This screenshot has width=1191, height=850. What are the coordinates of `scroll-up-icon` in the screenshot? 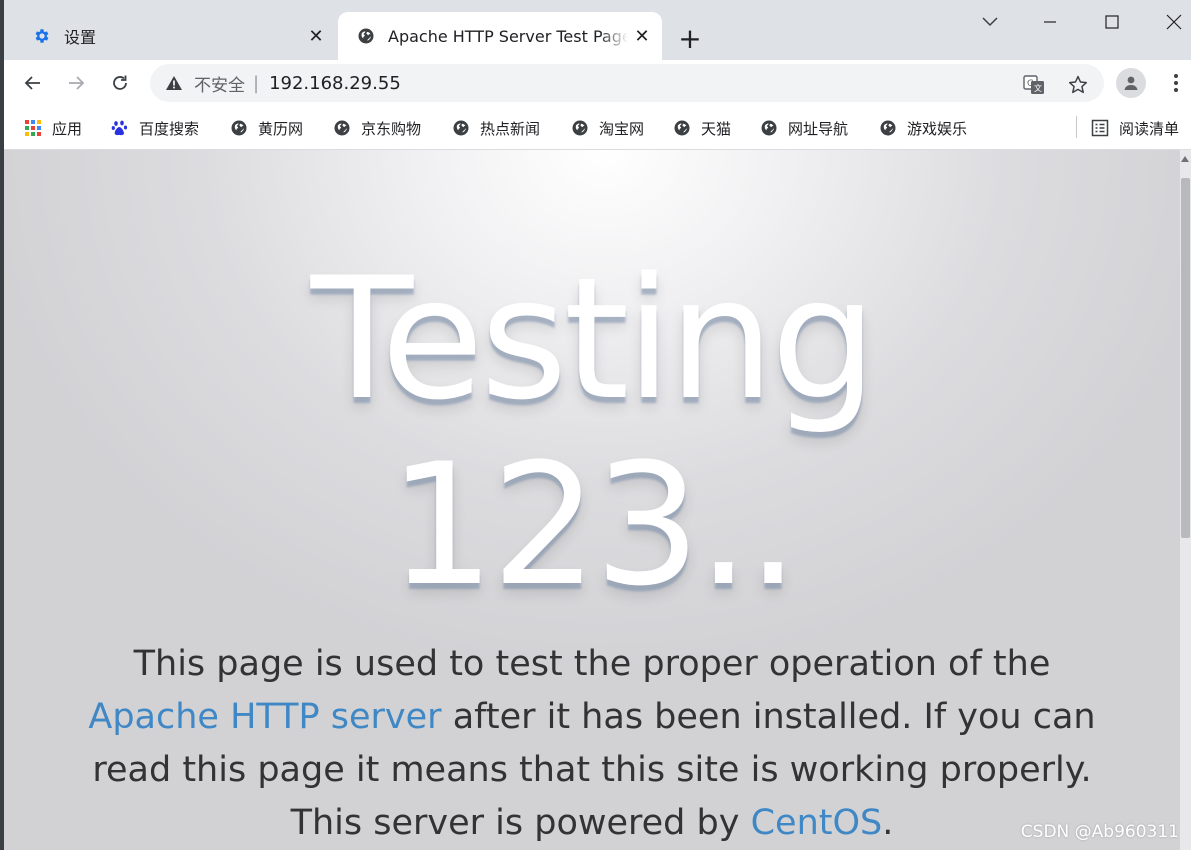 It's located at (1185, 159).